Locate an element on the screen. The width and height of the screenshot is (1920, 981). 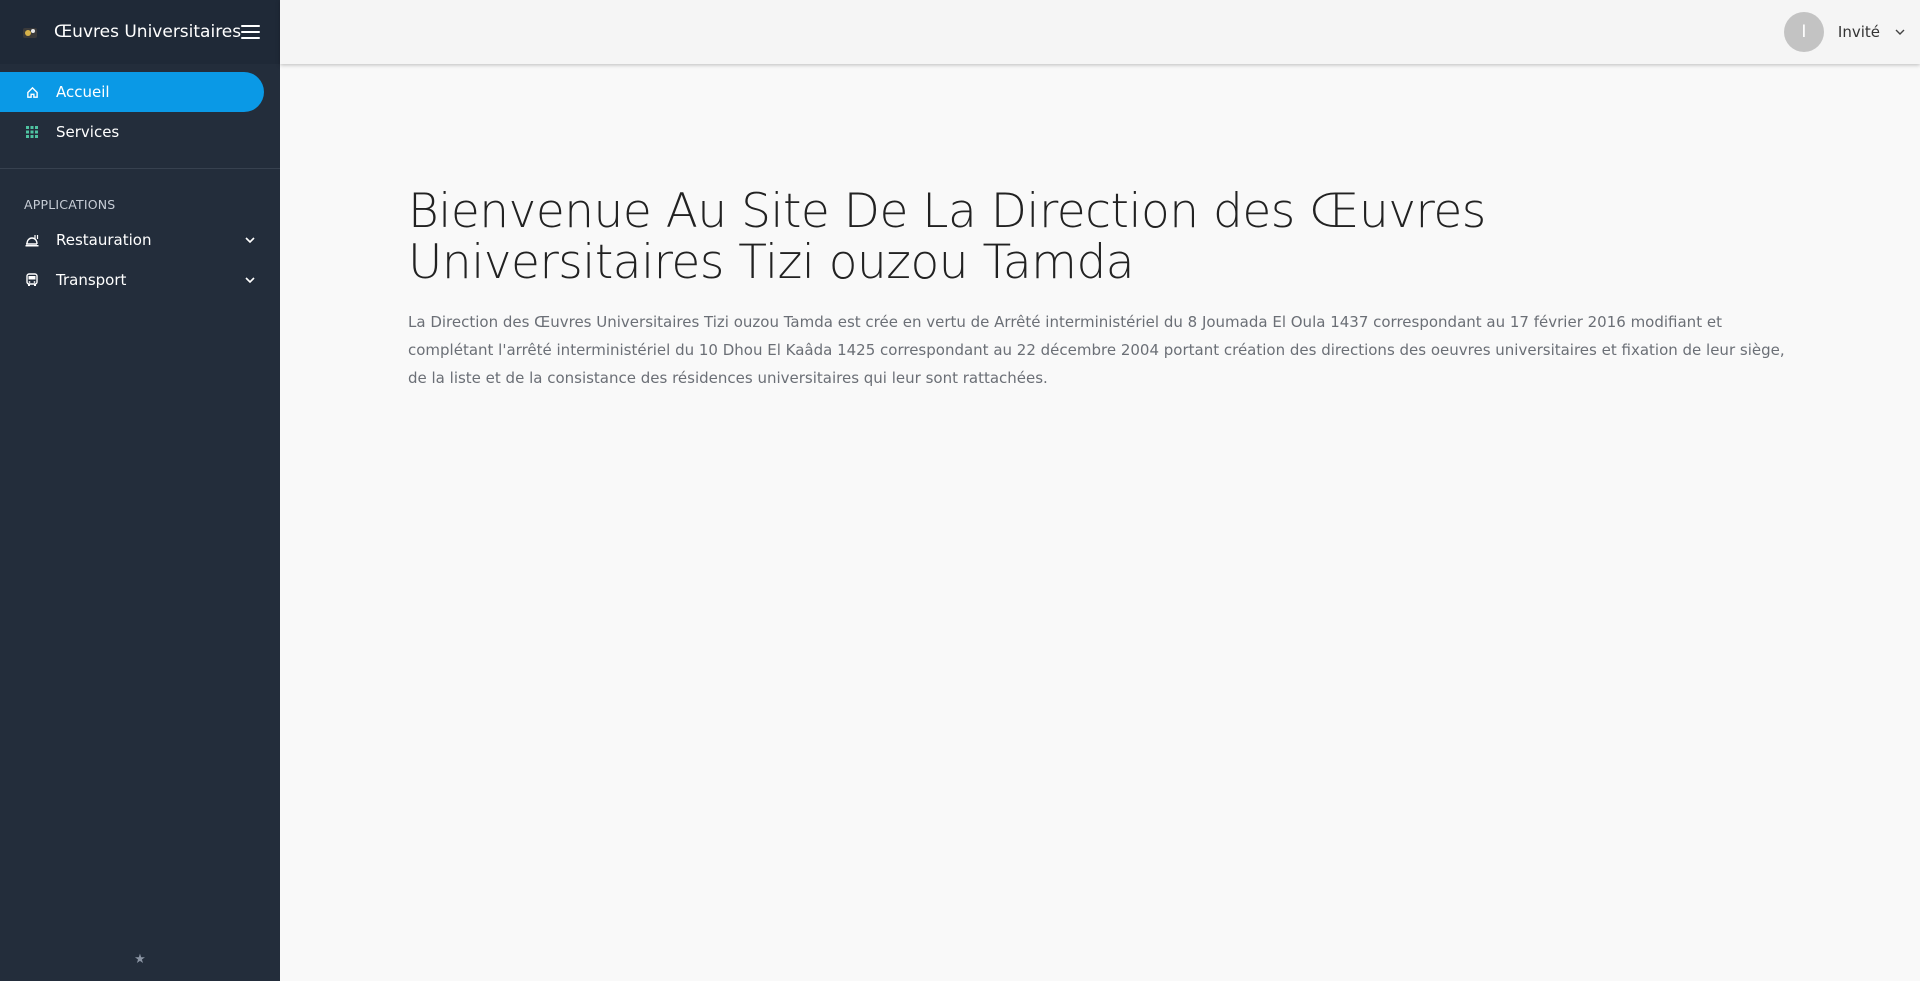
nav-item-transport: Transport is located at coordinates (140, 280).